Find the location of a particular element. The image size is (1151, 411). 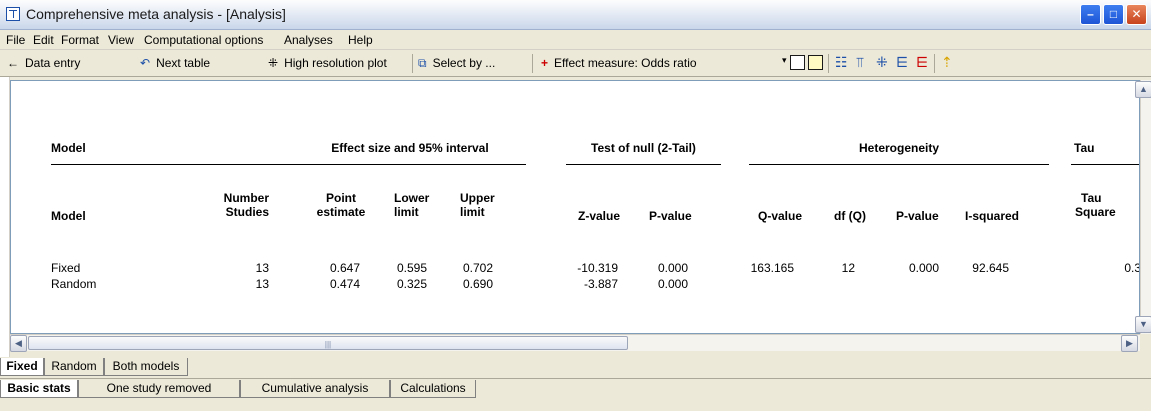

vertical-scrollbar: ▲ ▼ is located at coordinates (1143, 207).